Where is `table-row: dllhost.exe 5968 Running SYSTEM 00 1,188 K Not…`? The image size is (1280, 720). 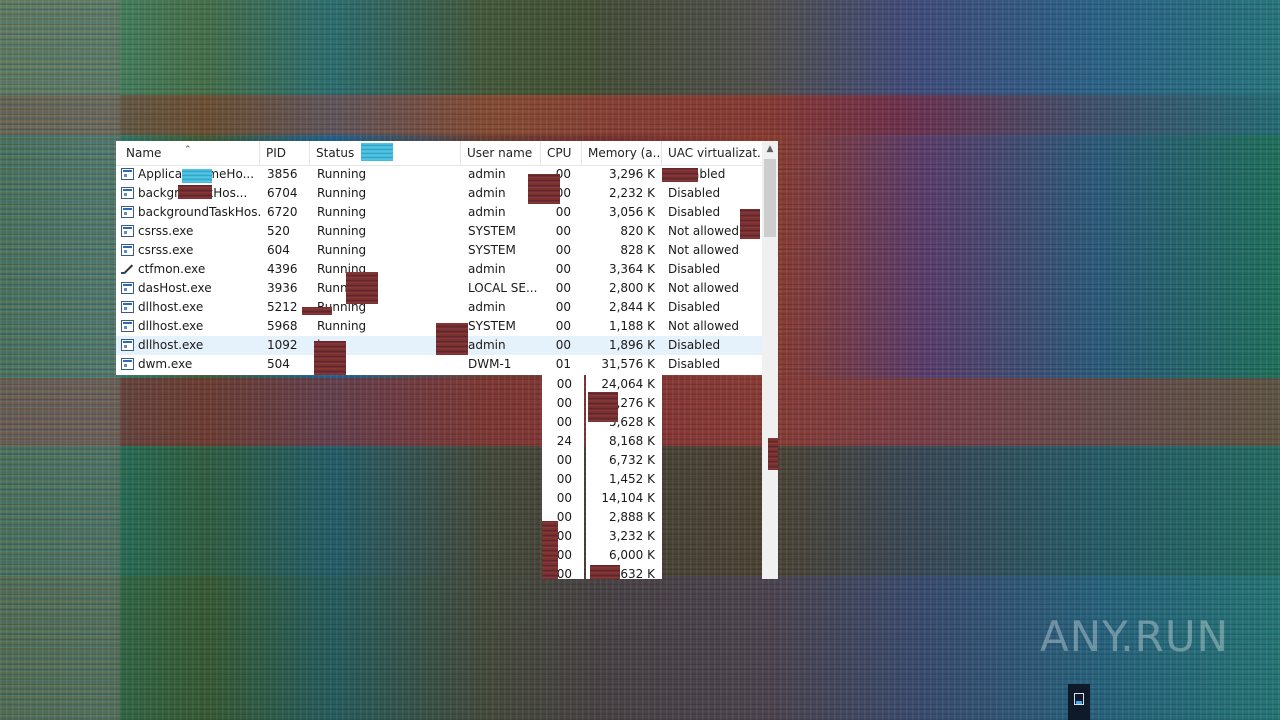 table-row: dllhost.exe 5968 Running SYSTEM 00 1,188 K Not… is located at coordinates (439, 326).